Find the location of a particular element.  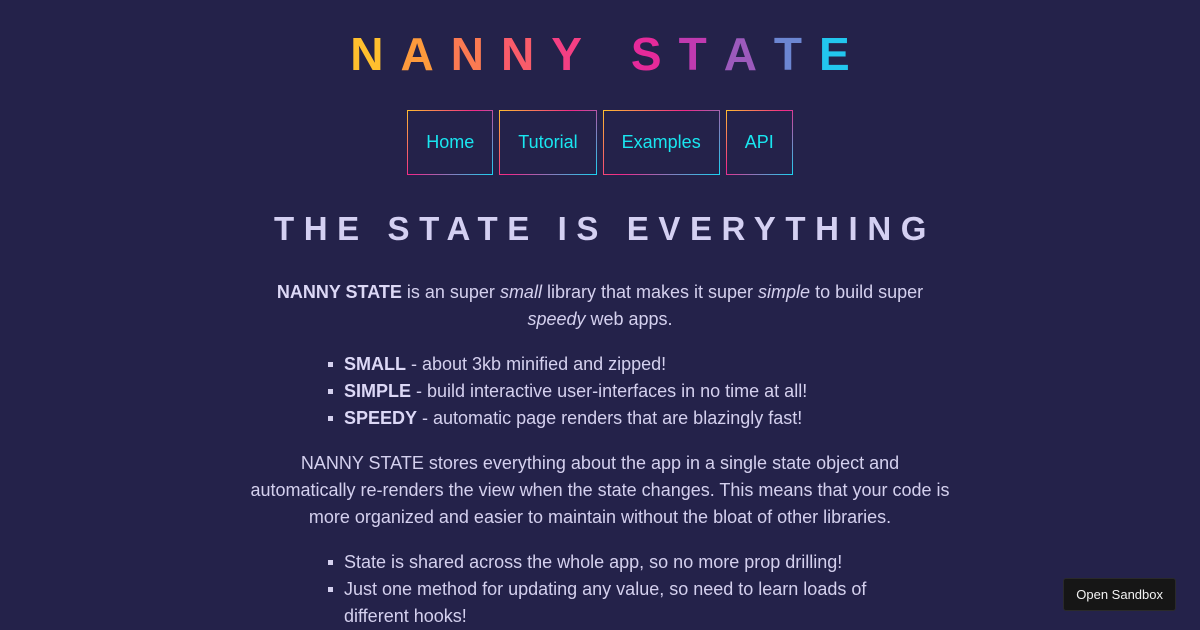

intro-text: to build super is located at coordinates (867, 292).